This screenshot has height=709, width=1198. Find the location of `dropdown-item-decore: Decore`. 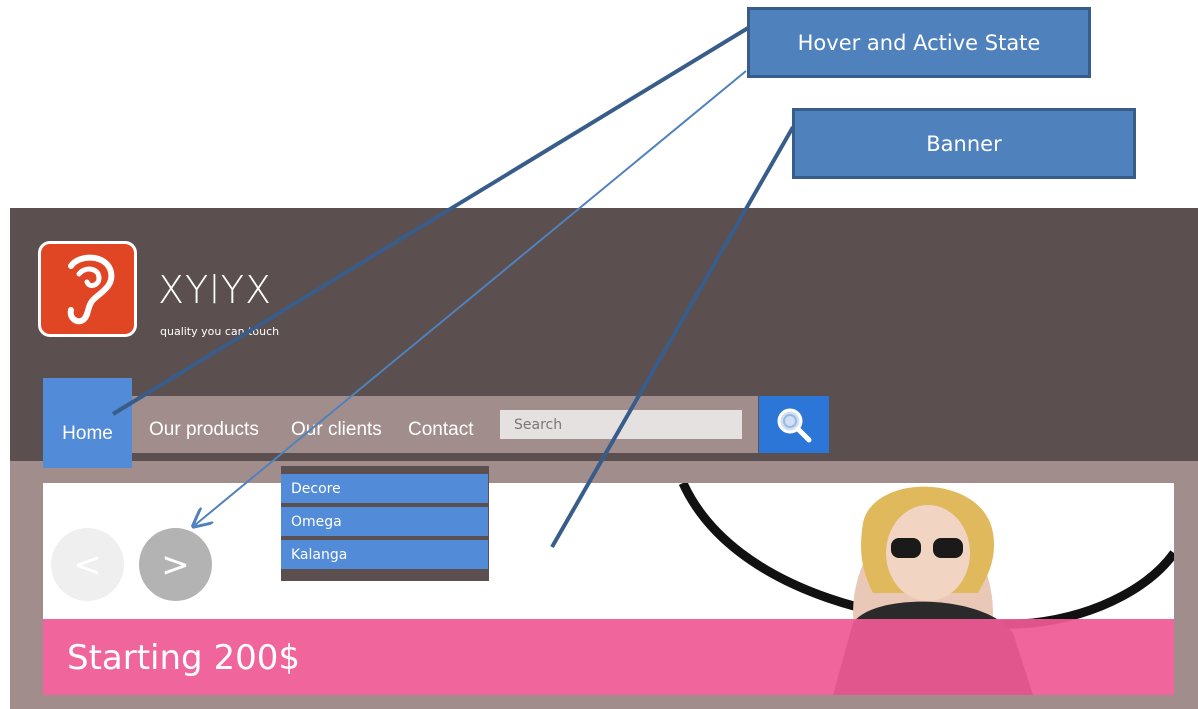

dropdown-item-decore: Decore is located at coordinates (384, 488).